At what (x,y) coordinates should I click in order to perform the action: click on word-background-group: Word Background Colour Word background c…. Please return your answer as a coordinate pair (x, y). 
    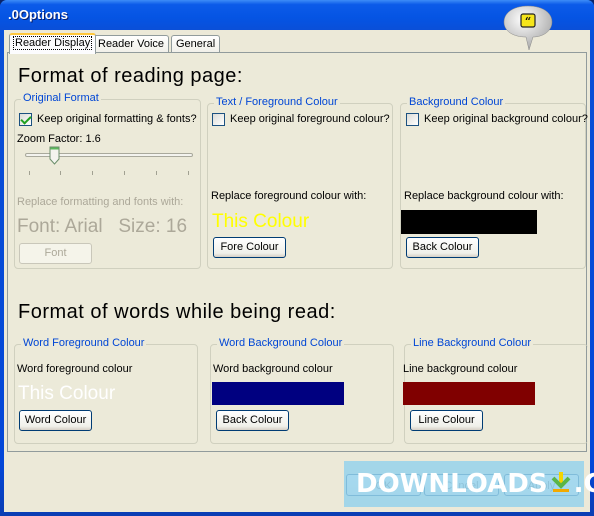
    Looking at the image, I should click on (302, 390).